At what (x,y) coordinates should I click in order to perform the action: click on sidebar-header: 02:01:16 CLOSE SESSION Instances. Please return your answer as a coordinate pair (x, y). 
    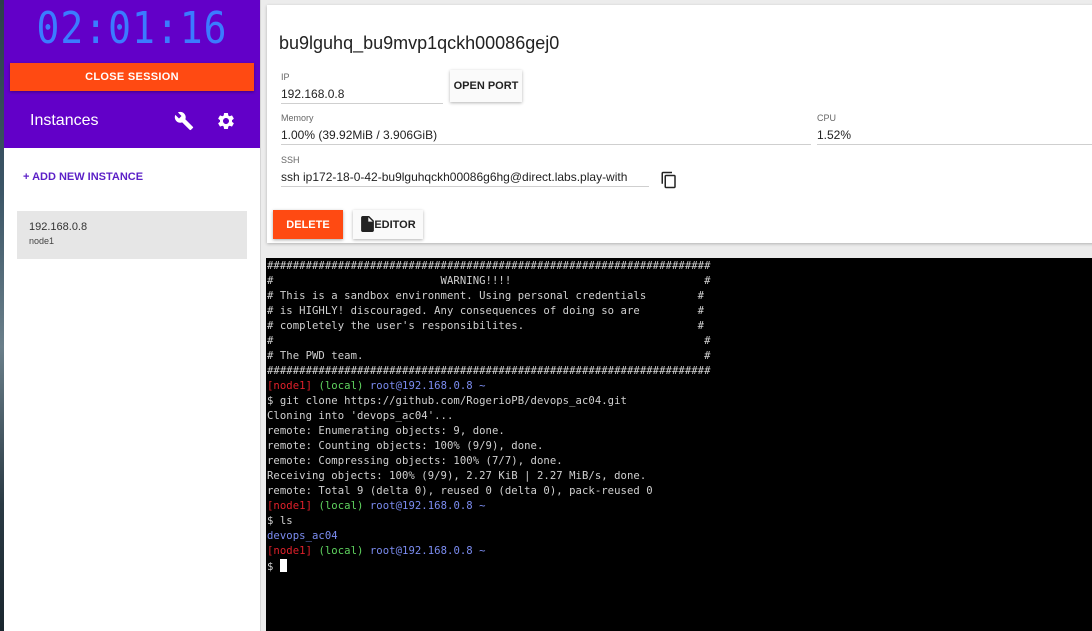
    Looking at the image, I should click on (132, 74).